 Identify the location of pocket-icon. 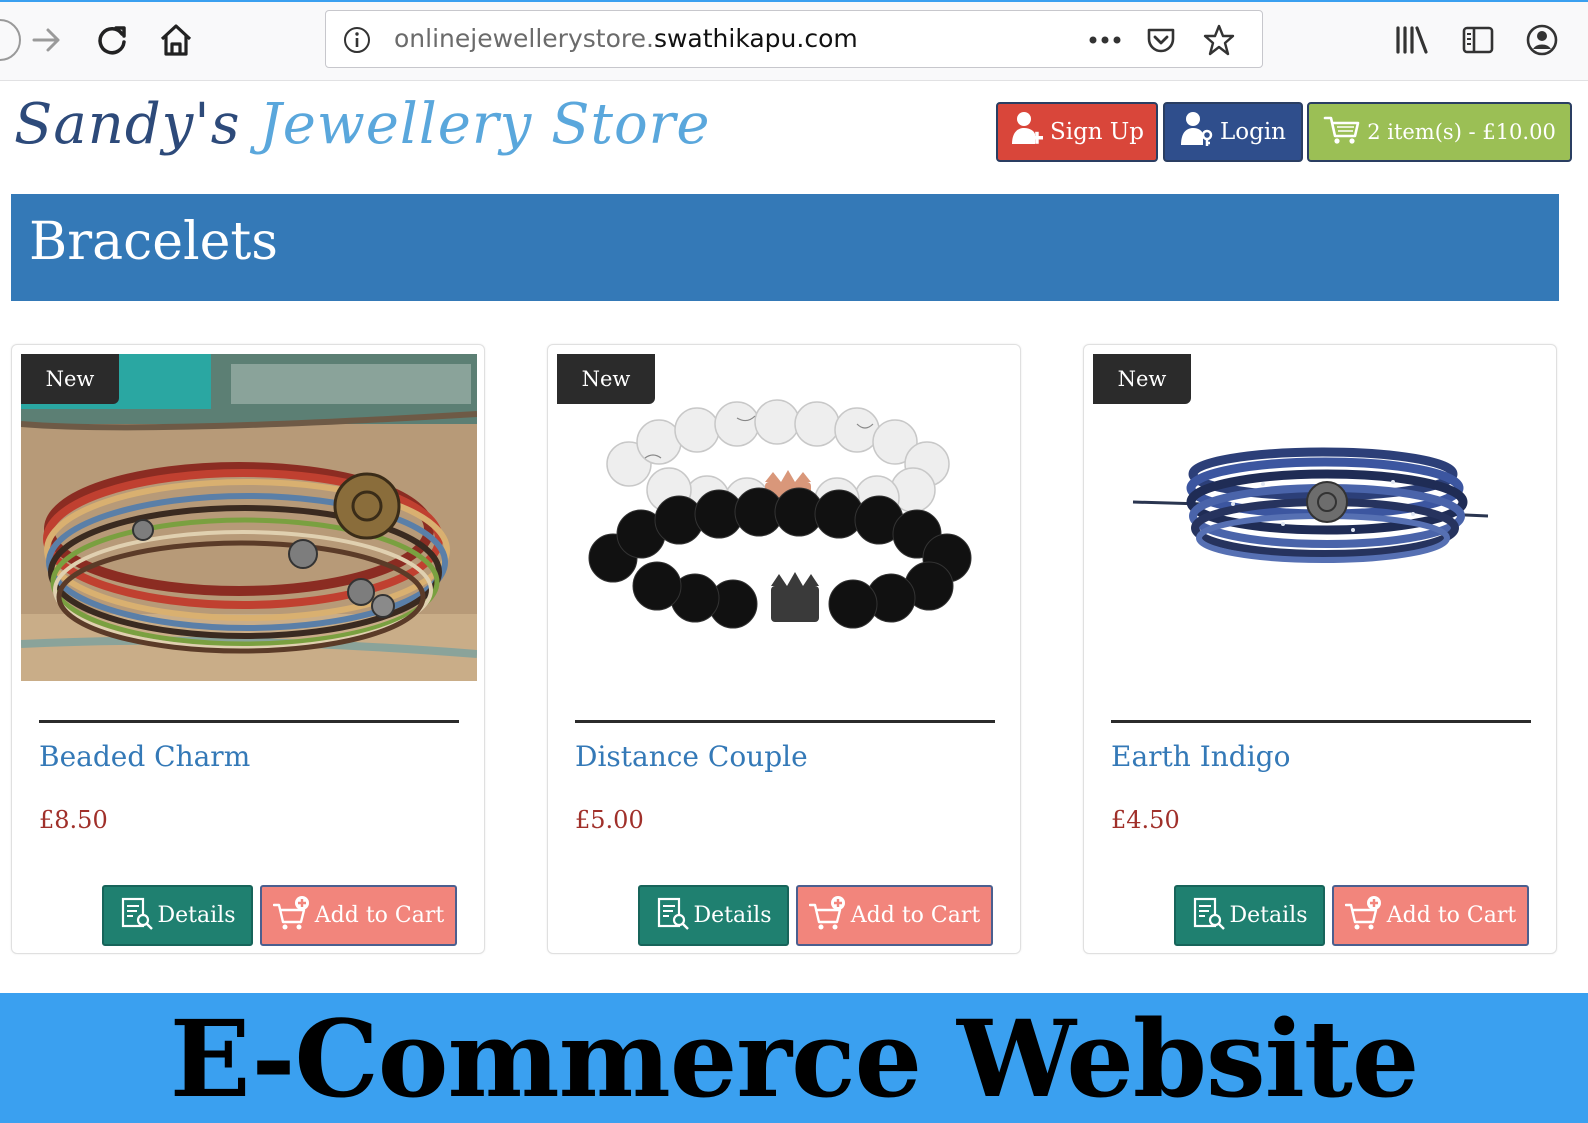
(1161, 40).